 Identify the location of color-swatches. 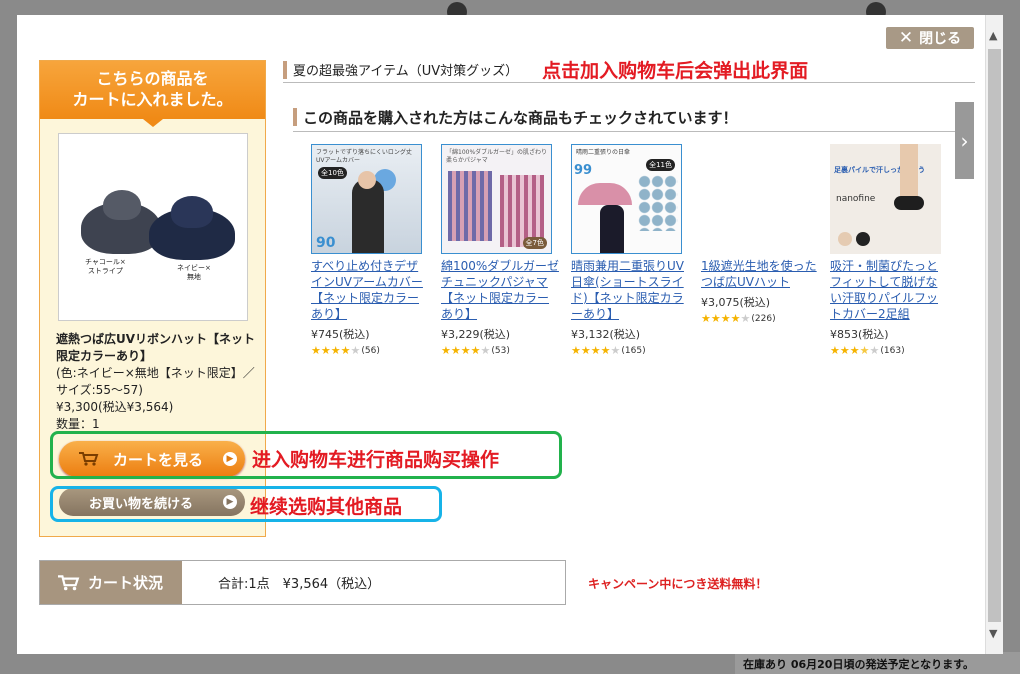
(658, 203).